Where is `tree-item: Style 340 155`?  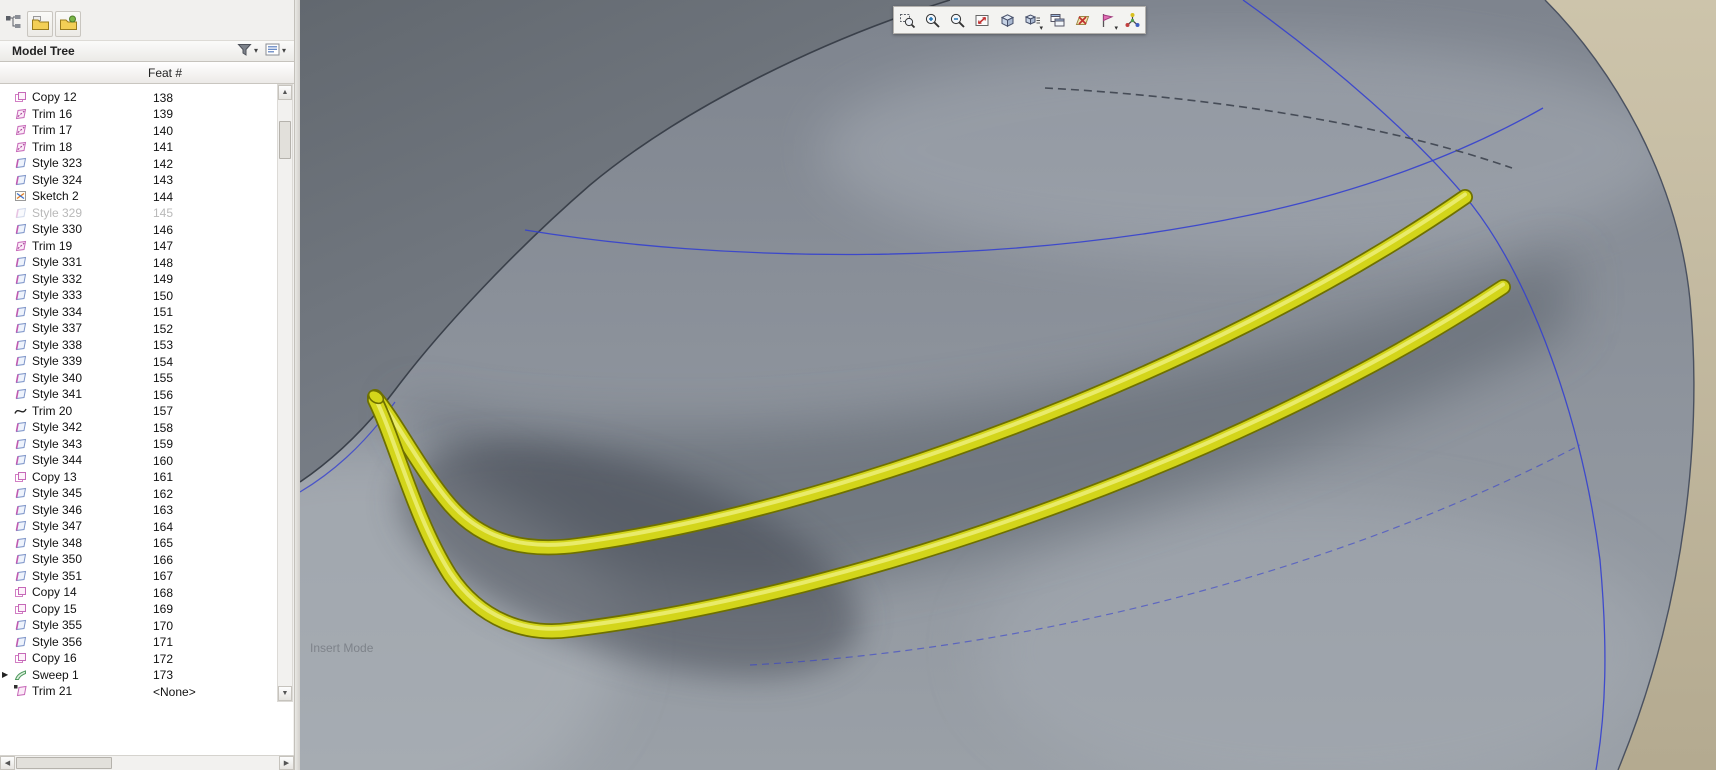 tree-item: Style 340 155 is located at coordinates (138, 378).